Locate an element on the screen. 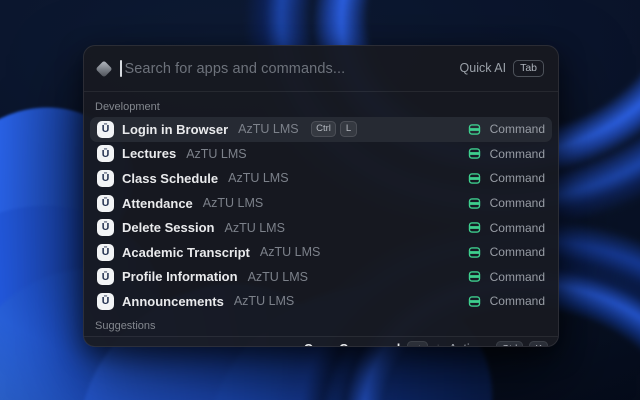  result-title: Announcements is located at coordinates (173, 301).